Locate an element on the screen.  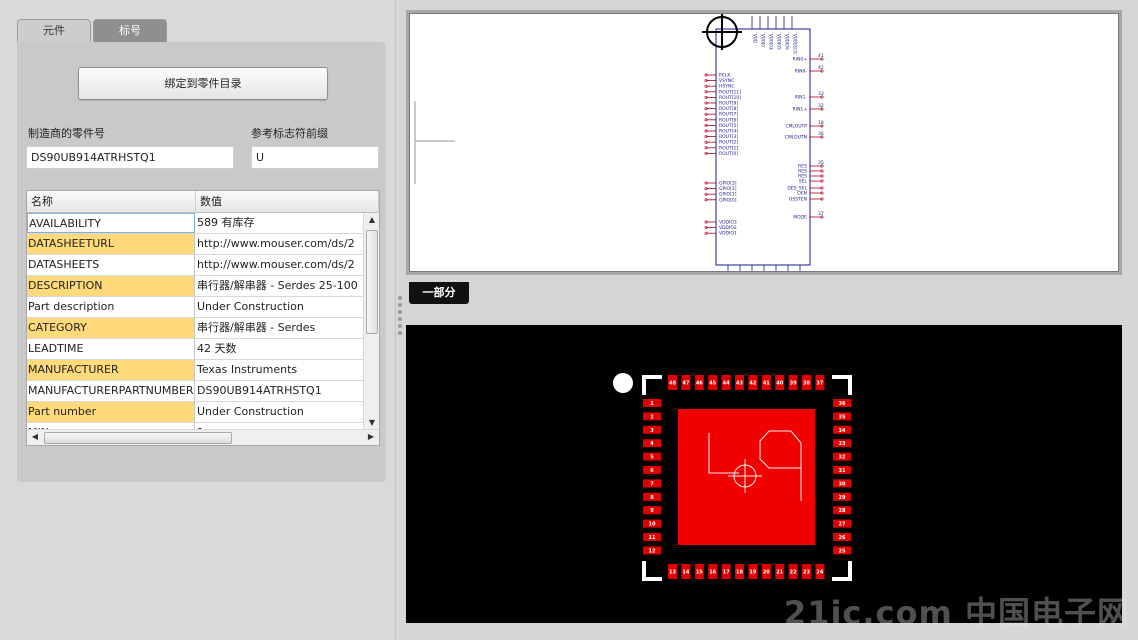
horizontal-scrollbar: ◀ ▶ is located at coordinates (203, 437).